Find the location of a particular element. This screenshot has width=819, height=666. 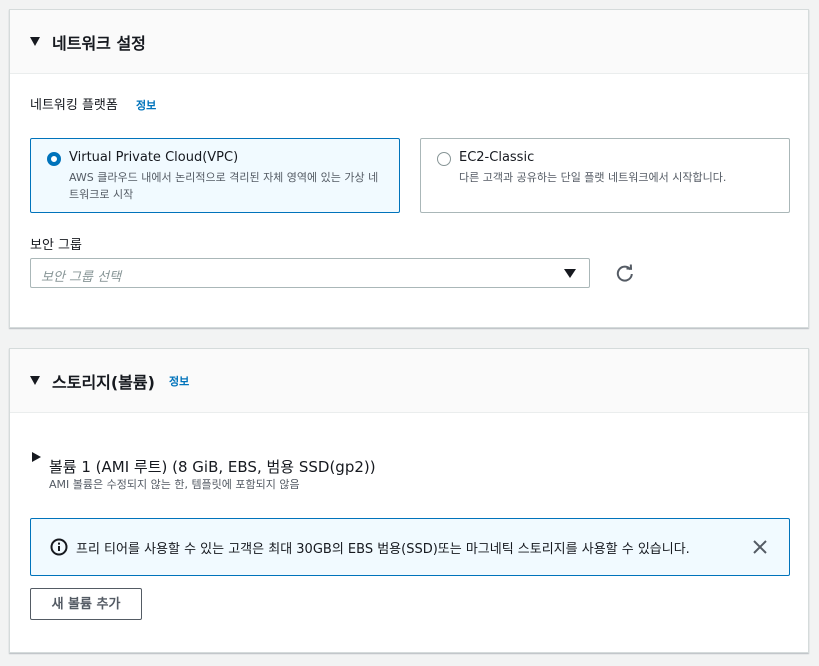

close-icon is located at coordinates (760, 547).